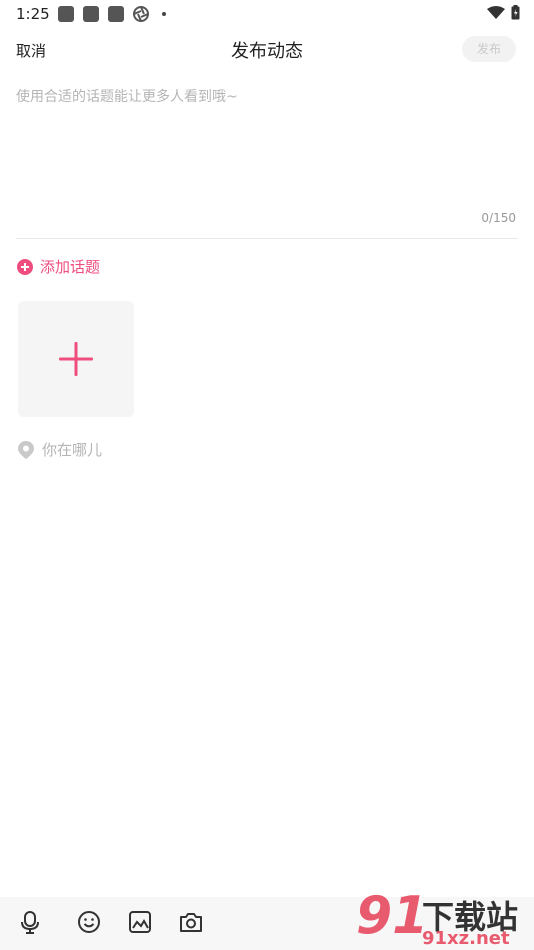 The width and height of the screenshot is (534, 950). I want to click on add-image-button, so click(76, 359).